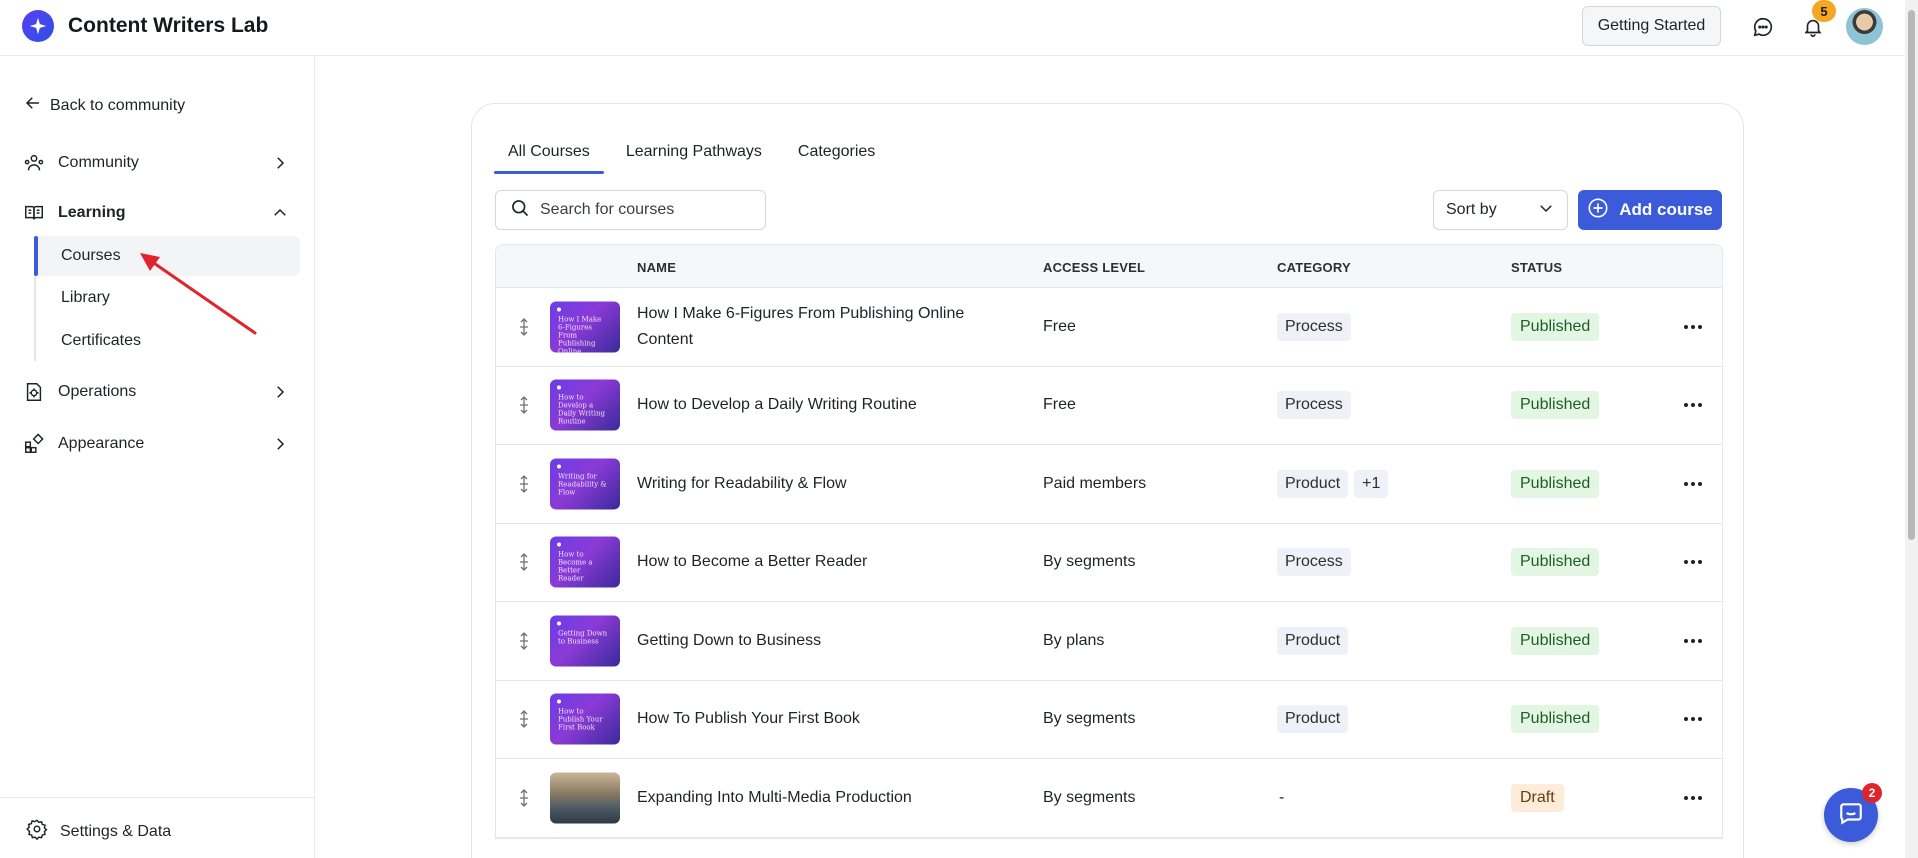  I want to click on sort-by-label: Sort by, so click(1471, 209).